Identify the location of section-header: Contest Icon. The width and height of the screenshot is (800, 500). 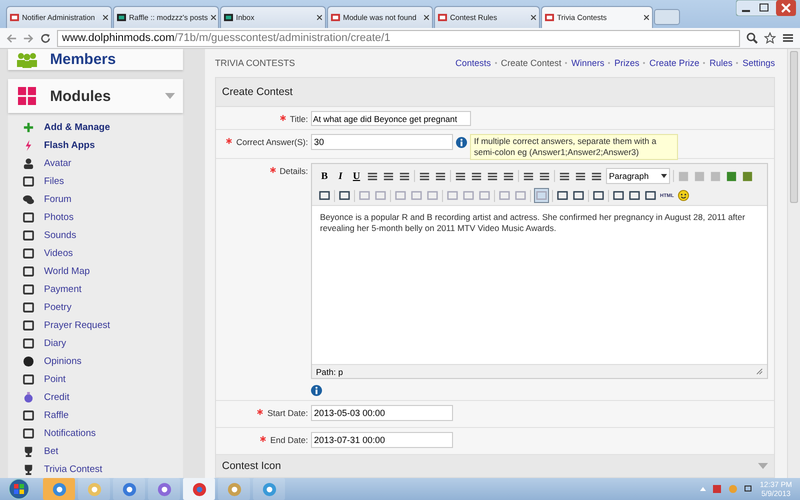
(495, 466).